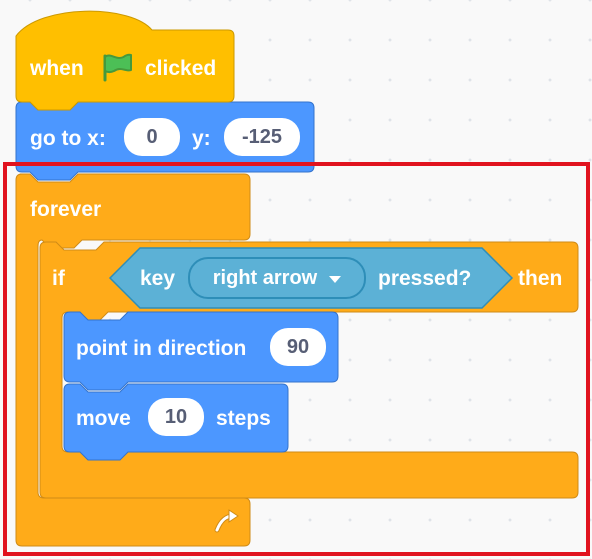 The width and height of the screenshot is (592, 559). Describe the element at coordinates (152, 137) in the screenshot. I see `x-value-input: 0` at that location.